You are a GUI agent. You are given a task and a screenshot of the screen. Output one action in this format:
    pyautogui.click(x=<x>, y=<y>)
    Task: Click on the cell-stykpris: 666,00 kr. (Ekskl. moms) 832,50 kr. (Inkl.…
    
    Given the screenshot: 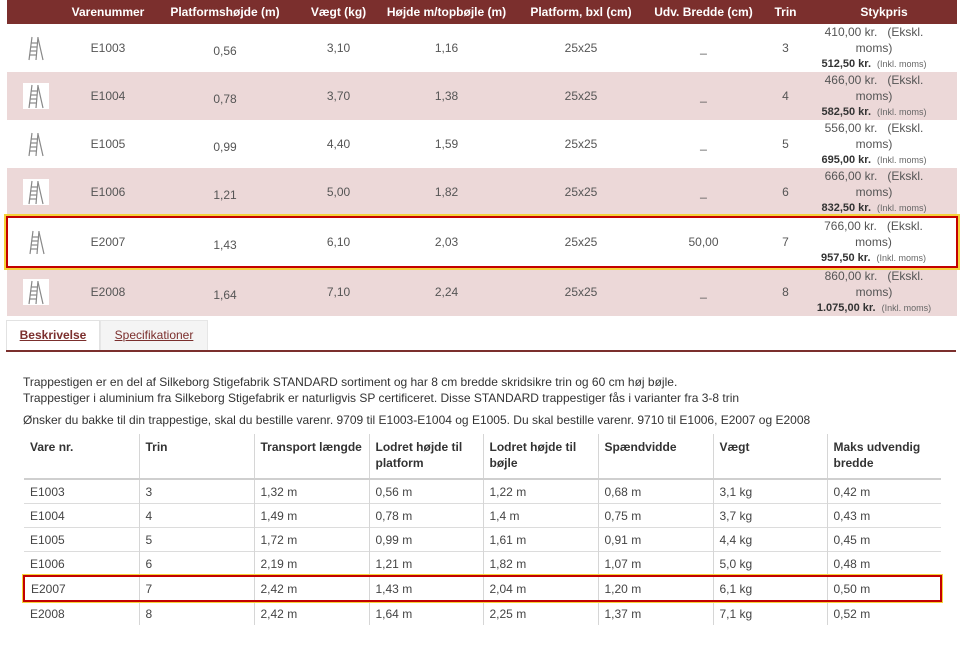 What is the action you would take?
    pyautogui.click(x=884, y=192)
    